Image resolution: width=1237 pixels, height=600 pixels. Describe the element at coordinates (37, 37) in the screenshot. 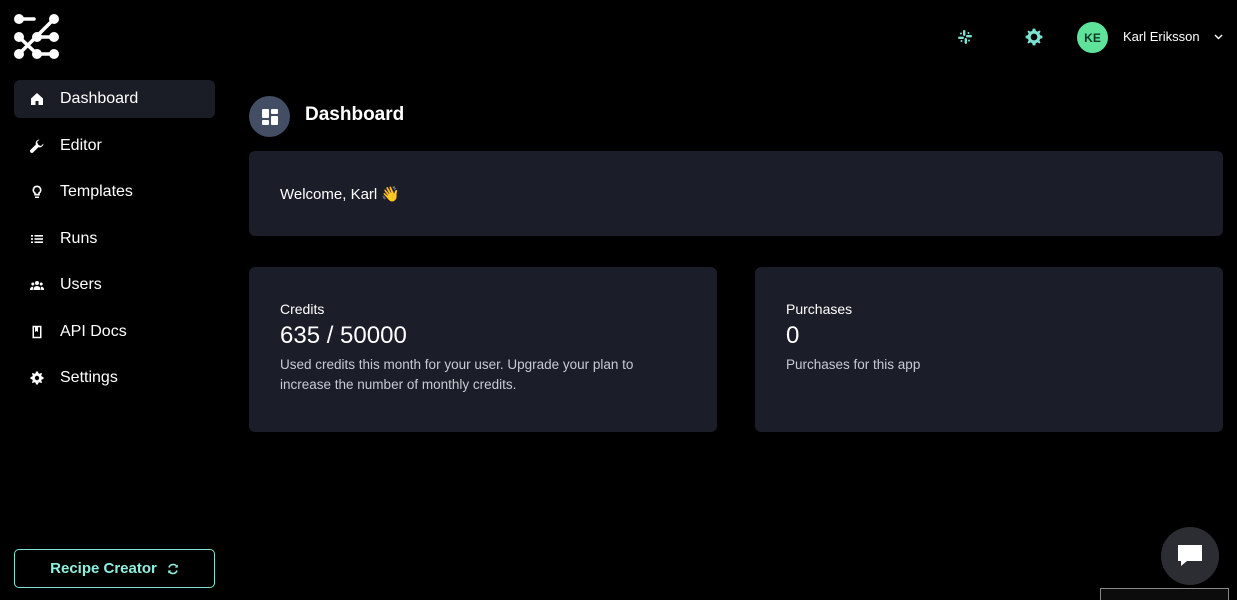

I see `logo-icon` at that location.